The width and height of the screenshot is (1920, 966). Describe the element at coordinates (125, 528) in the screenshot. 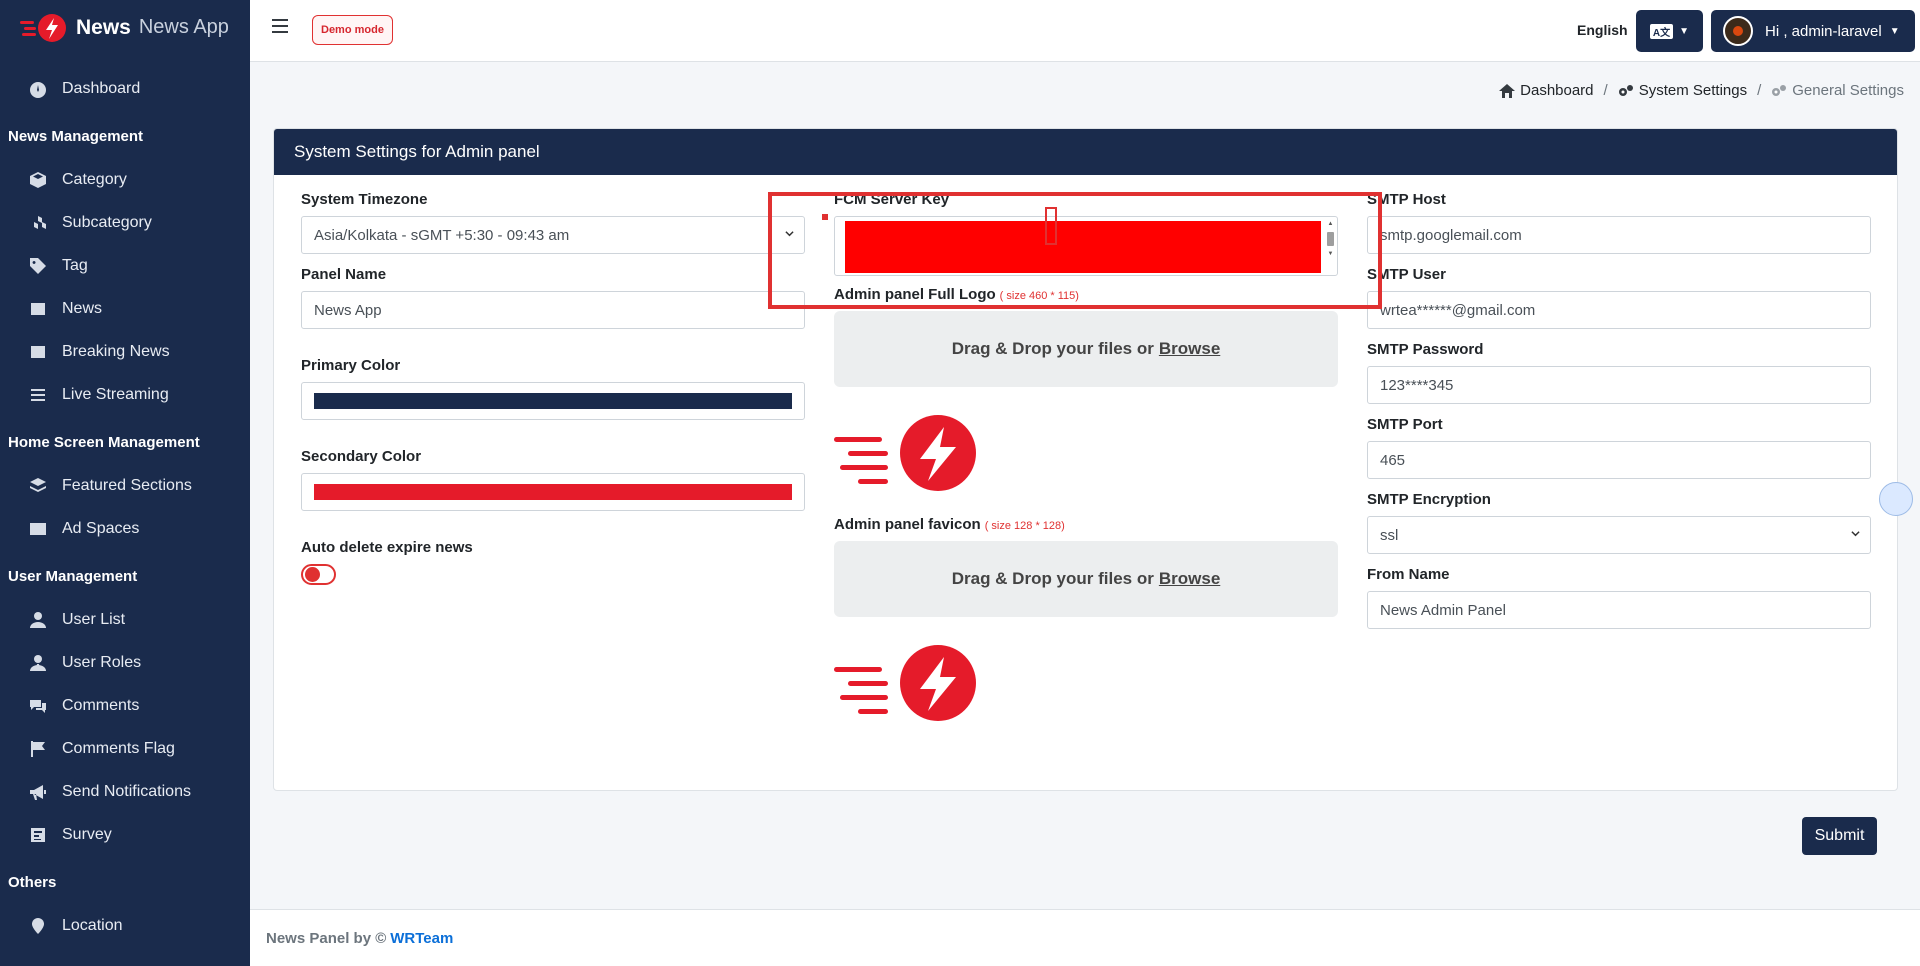

I see `sidebar-item-ad-spaces: Ad Spaces` at that location.